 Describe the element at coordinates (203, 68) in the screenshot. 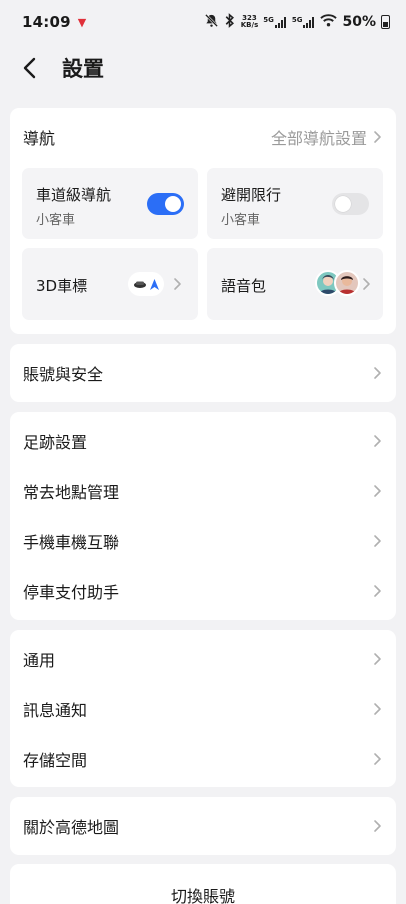

I see `header: 設置` at that location.